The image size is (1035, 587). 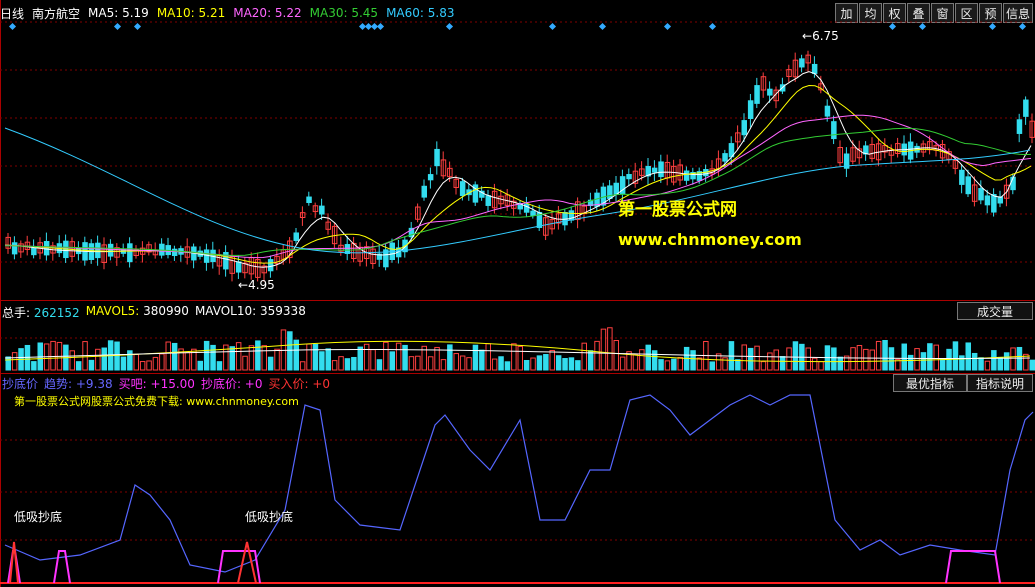 What do you see at coordinates (20, 384) in the screenshot?
I see `indicator-name: 抄底价` at bounding box center [20, 384].